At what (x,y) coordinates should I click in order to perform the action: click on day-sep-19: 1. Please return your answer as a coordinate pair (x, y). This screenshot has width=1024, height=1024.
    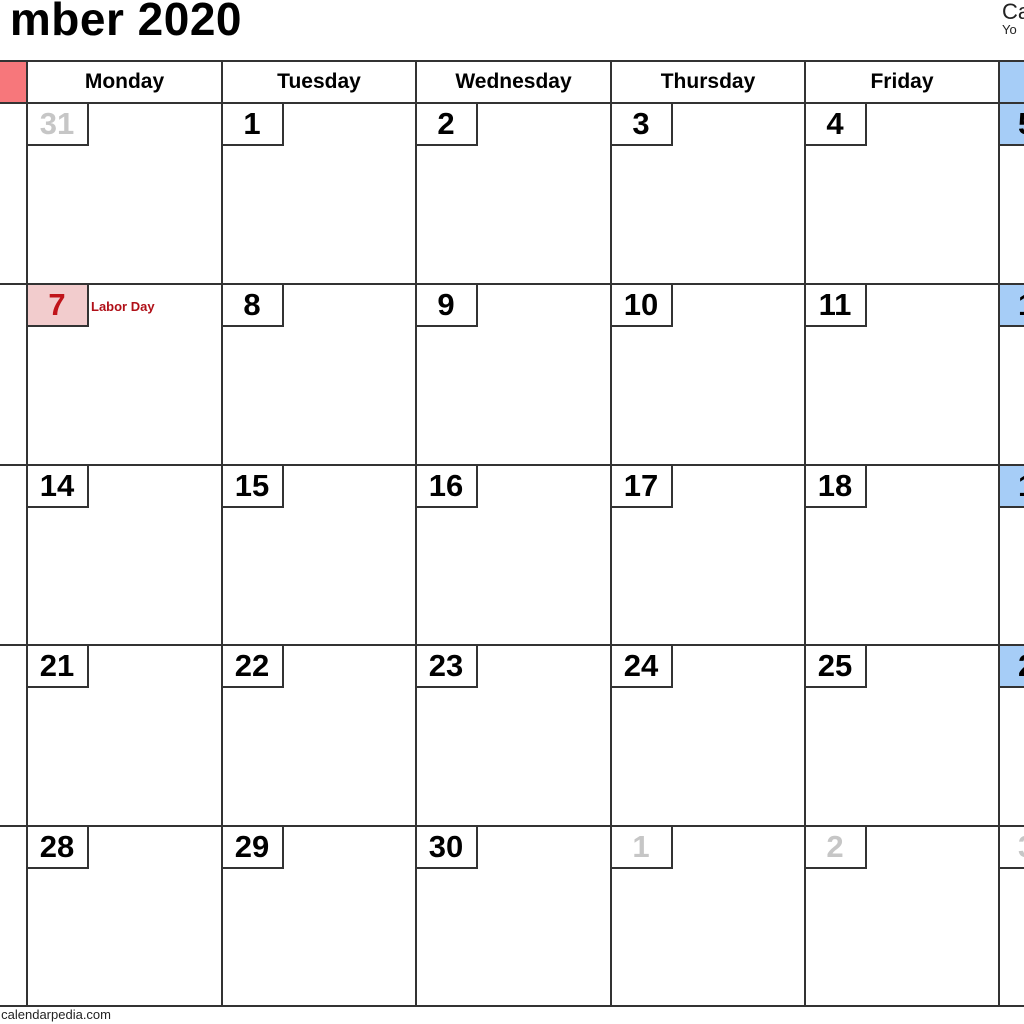
    Looking at the image, I should click on (1012, 487).